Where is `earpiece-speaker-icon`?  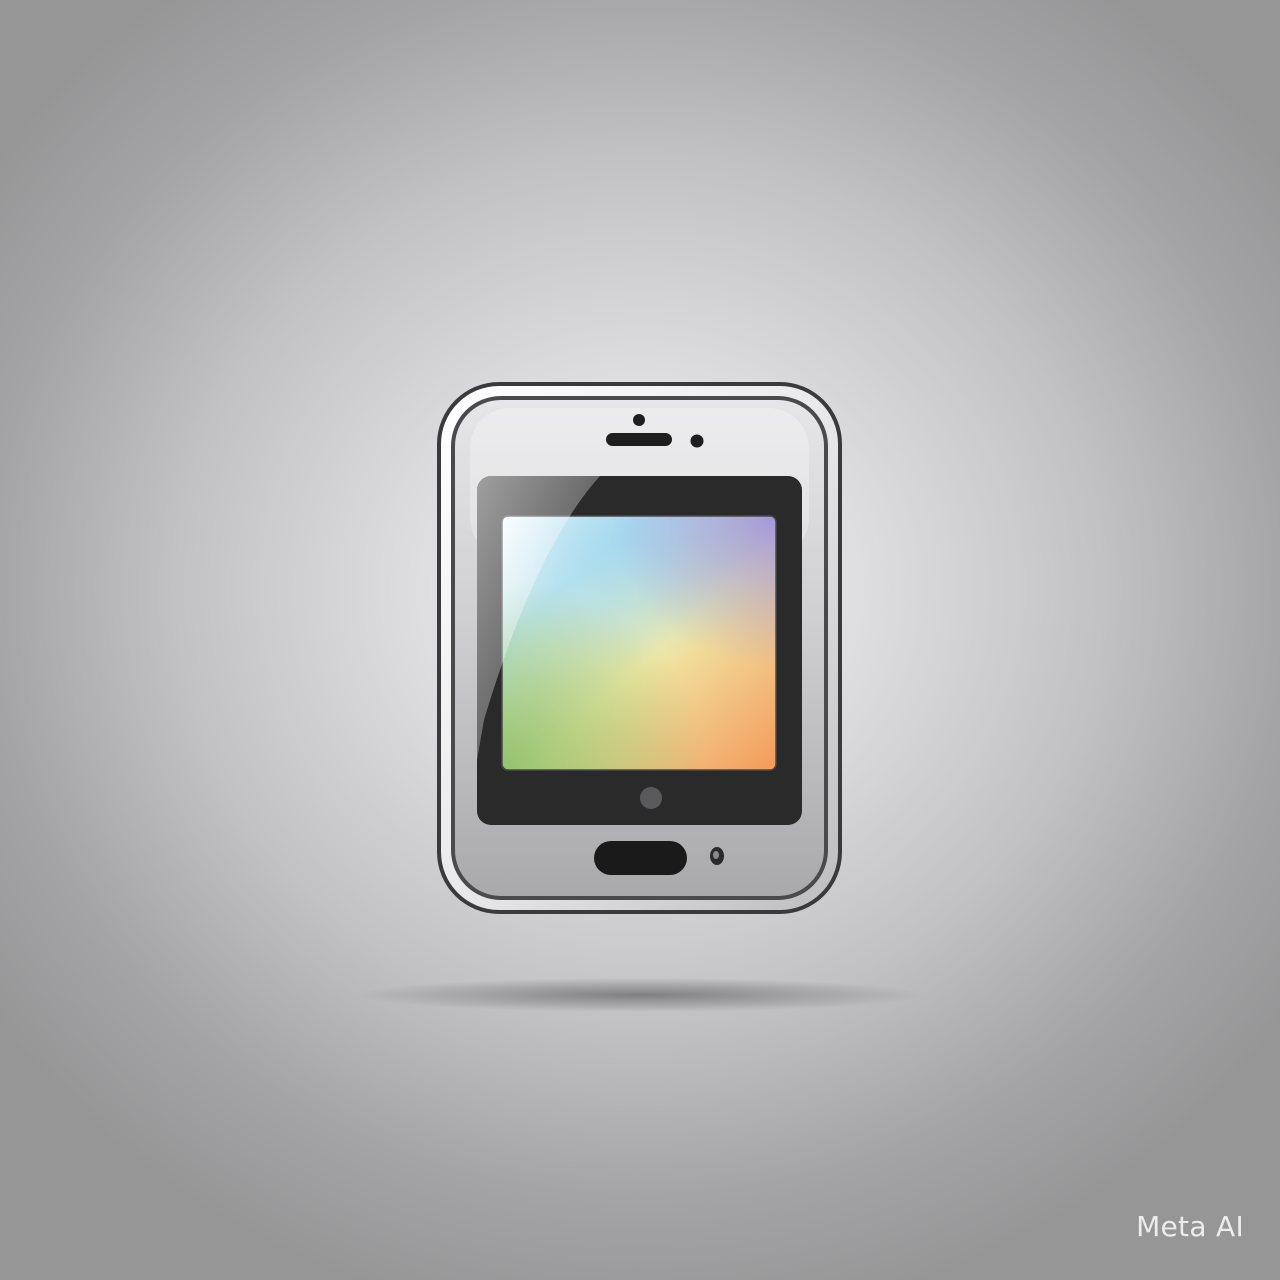 earpiece-speaker-icon is located at coordinates (639, 439).